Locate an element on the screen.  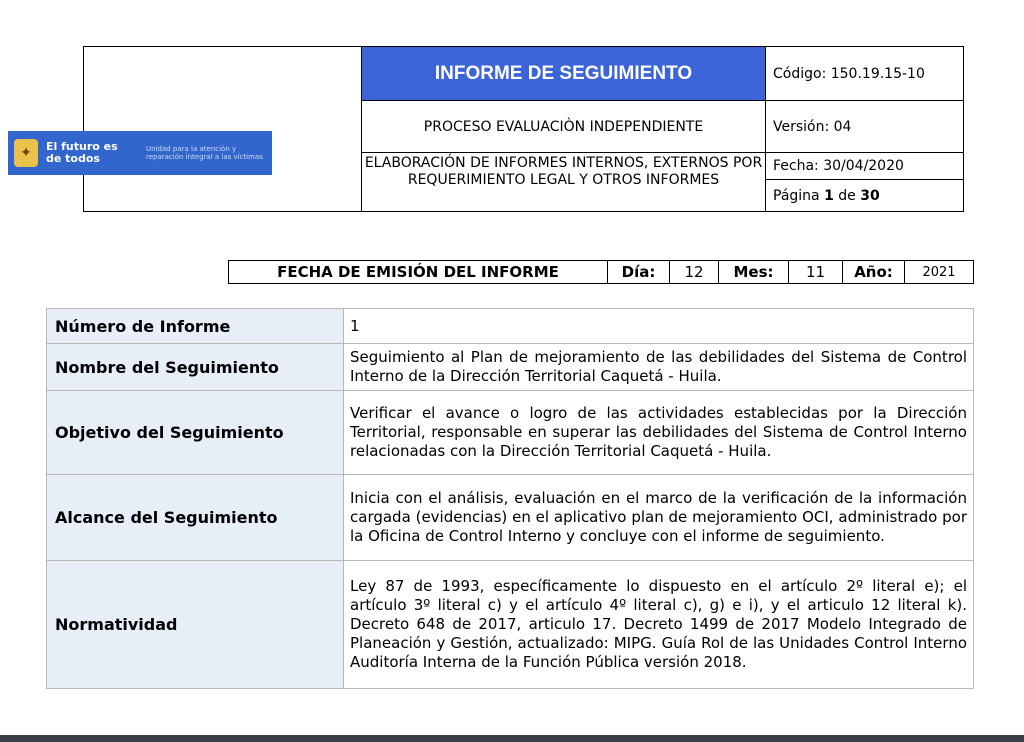
objetivo-label: Objetivo del Seguimiento is located at coordinates (195, 432).